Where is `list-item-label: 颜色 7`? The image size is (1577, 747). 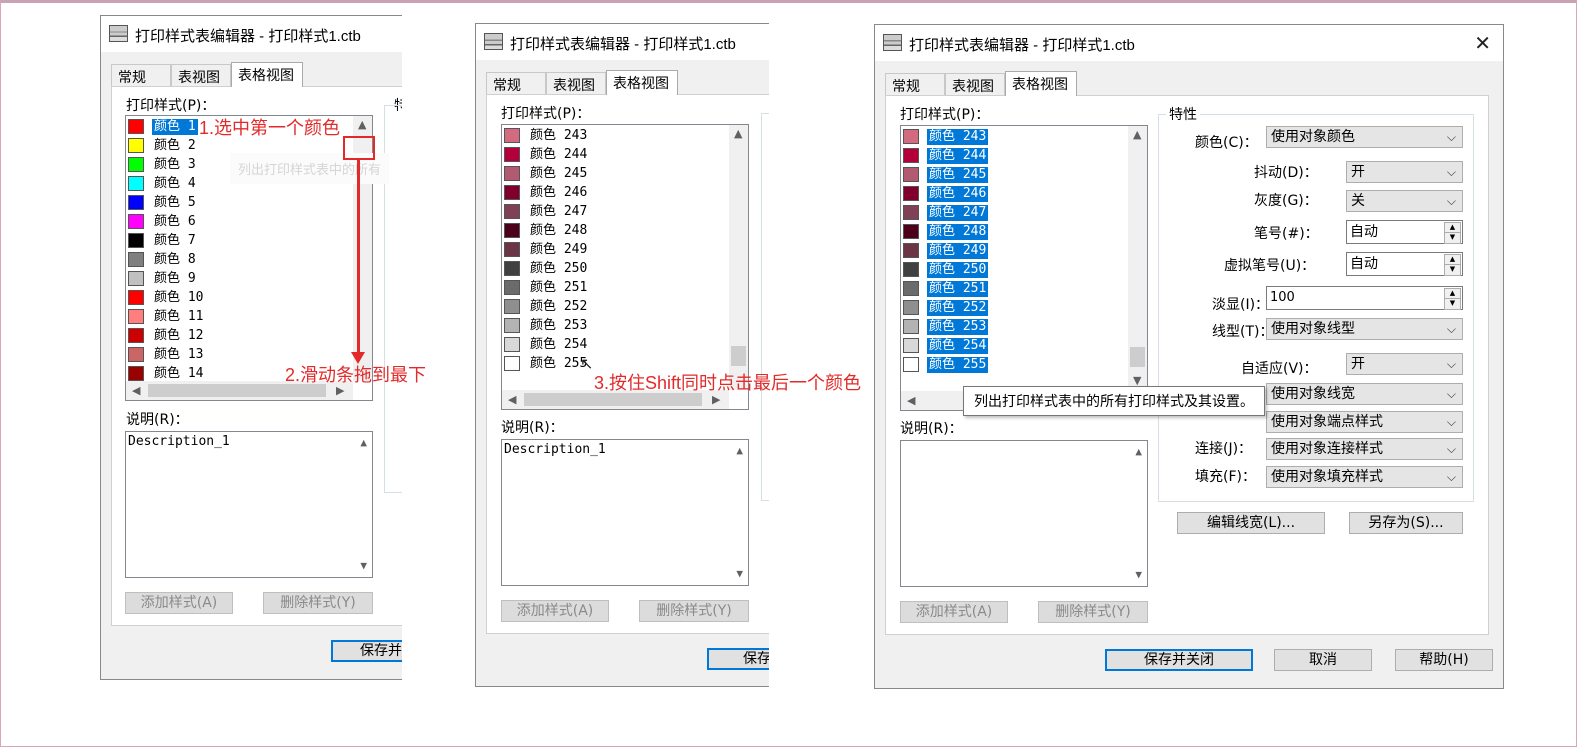
list-item-label: 颜色 7 is located at coordinates (175, 240).